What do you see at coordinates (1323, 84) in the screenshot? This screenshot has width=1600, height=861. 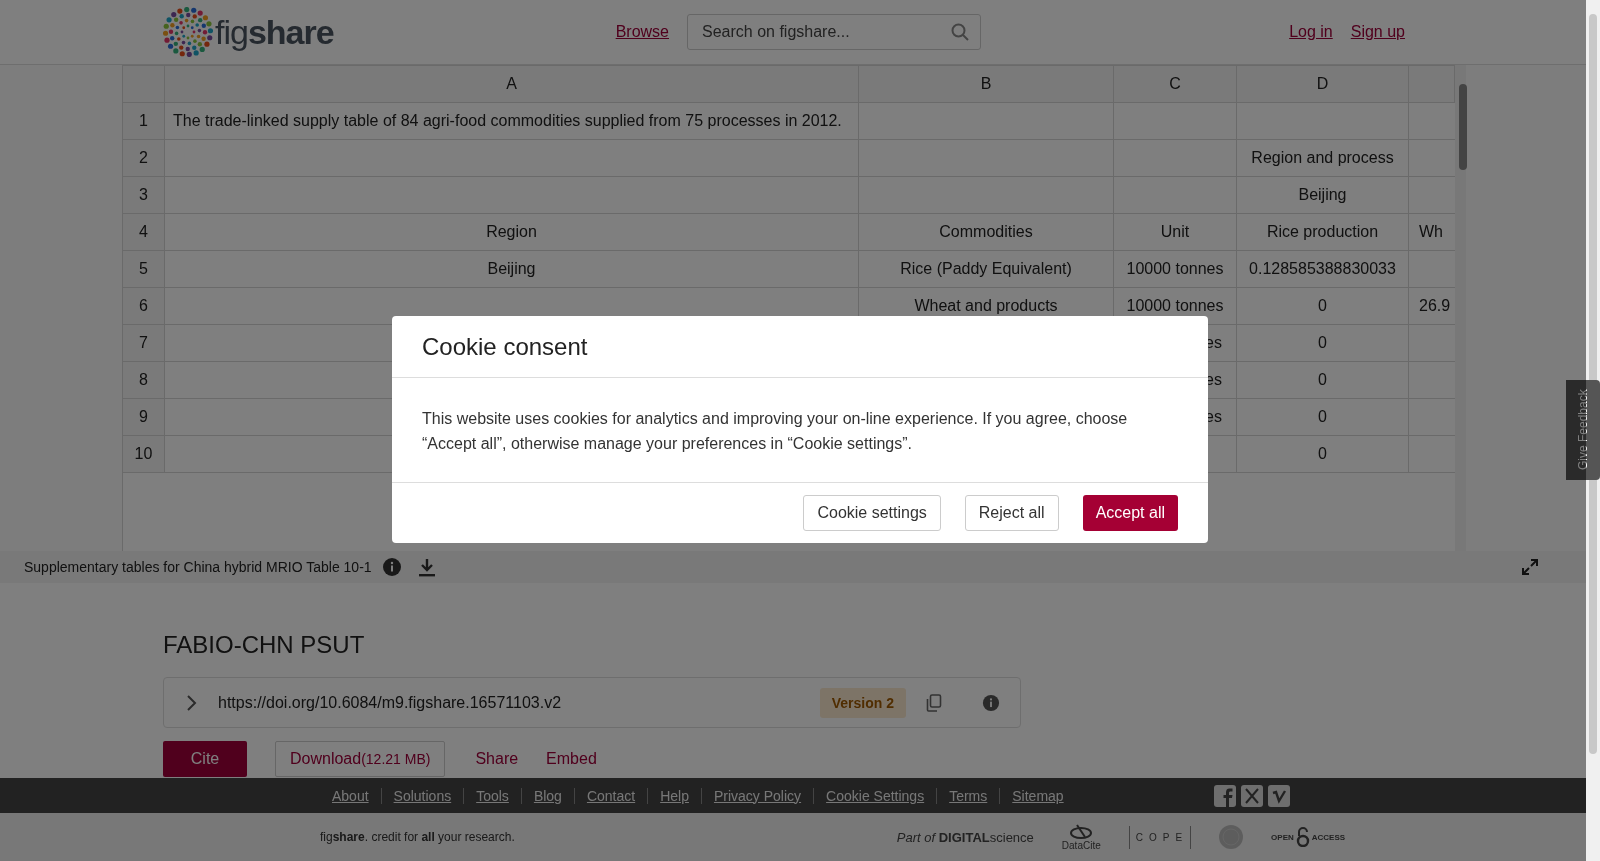 I see `column-header: D` at bounding box center [1323, 84].